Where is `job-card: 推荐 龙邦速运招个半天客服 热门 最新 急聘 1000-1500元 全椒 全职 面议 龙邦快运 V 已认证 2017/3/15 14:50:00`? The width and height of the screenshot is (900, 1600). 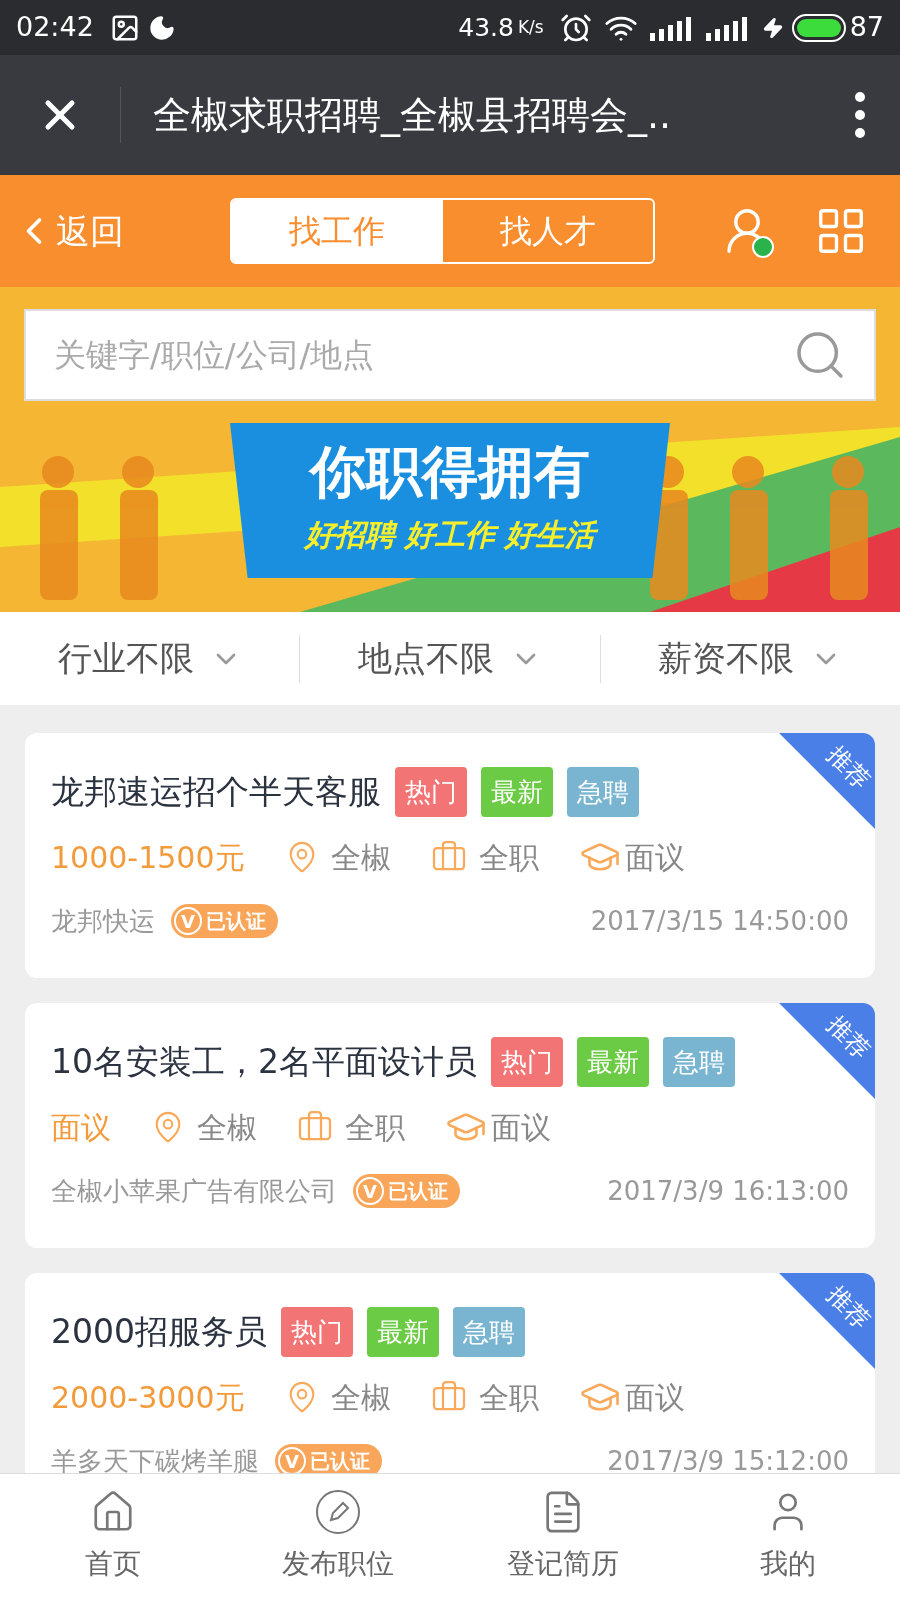 job-card: 推荐 龙邦速运招个半天客服 热门 最新 急聘 1000-1500元 全椒 全职 面议 龙邦快运 V 已认证 2017/3/15 14:50:00 is located at coordinates (450, 855).